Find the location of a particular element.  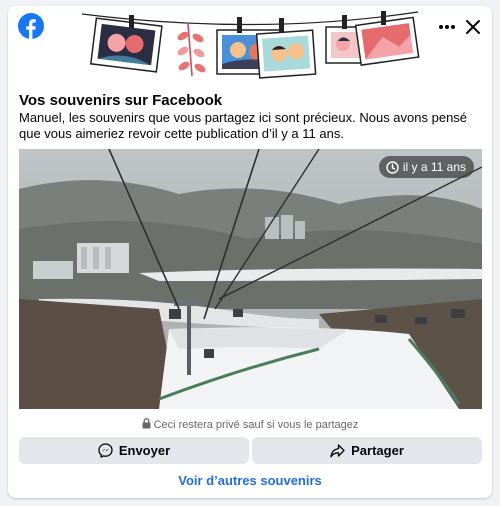

dialog-title: Vos souvenirs sur Facebook is located at coordinates (121, 100).